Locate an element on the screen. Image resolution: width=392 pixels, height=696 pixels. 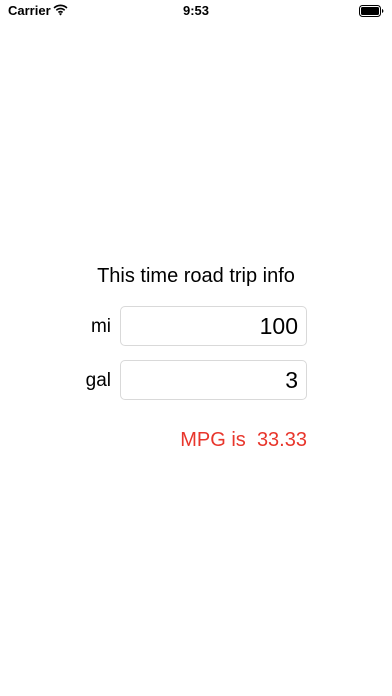
status-time: 9:53 is located at coordinates (196, 10).